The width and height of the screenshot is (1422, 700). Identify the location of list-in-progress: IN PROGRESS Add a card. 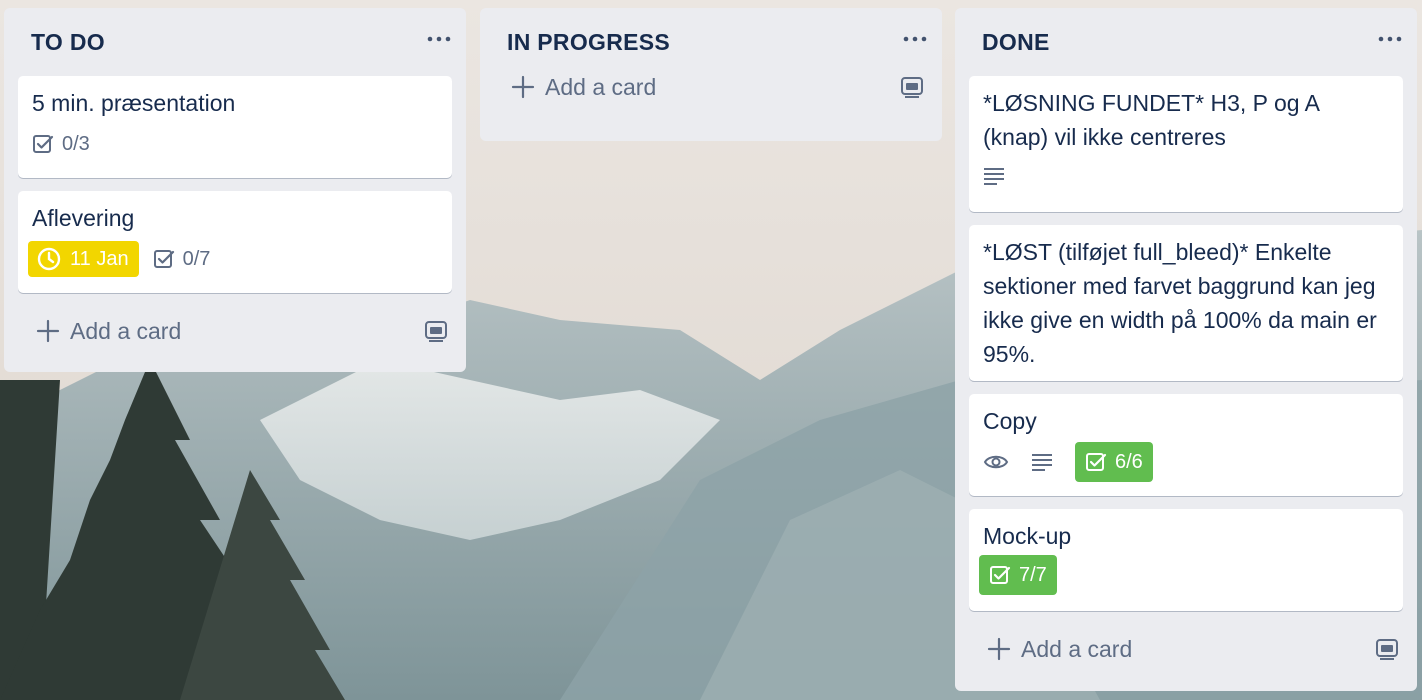
(711, 74).